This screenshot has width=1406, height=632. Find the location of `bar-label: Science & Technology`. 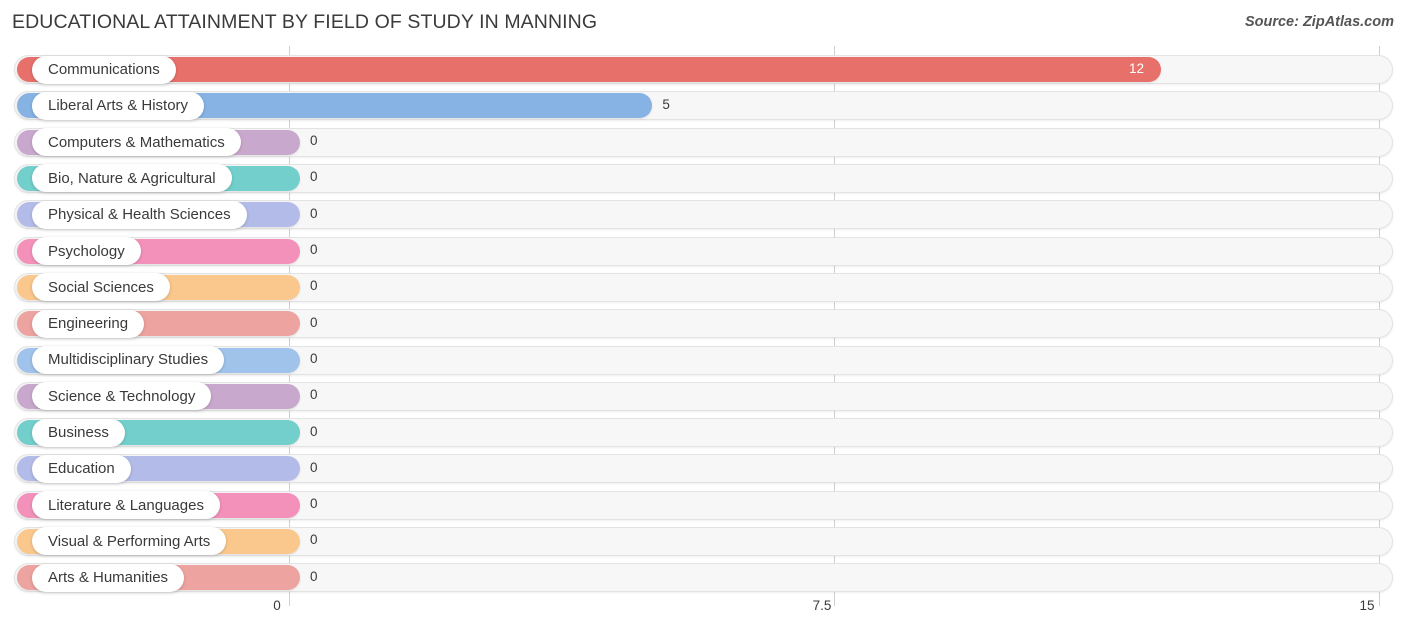

bar-label: Science & Technology is located at coordinates (122, 396).